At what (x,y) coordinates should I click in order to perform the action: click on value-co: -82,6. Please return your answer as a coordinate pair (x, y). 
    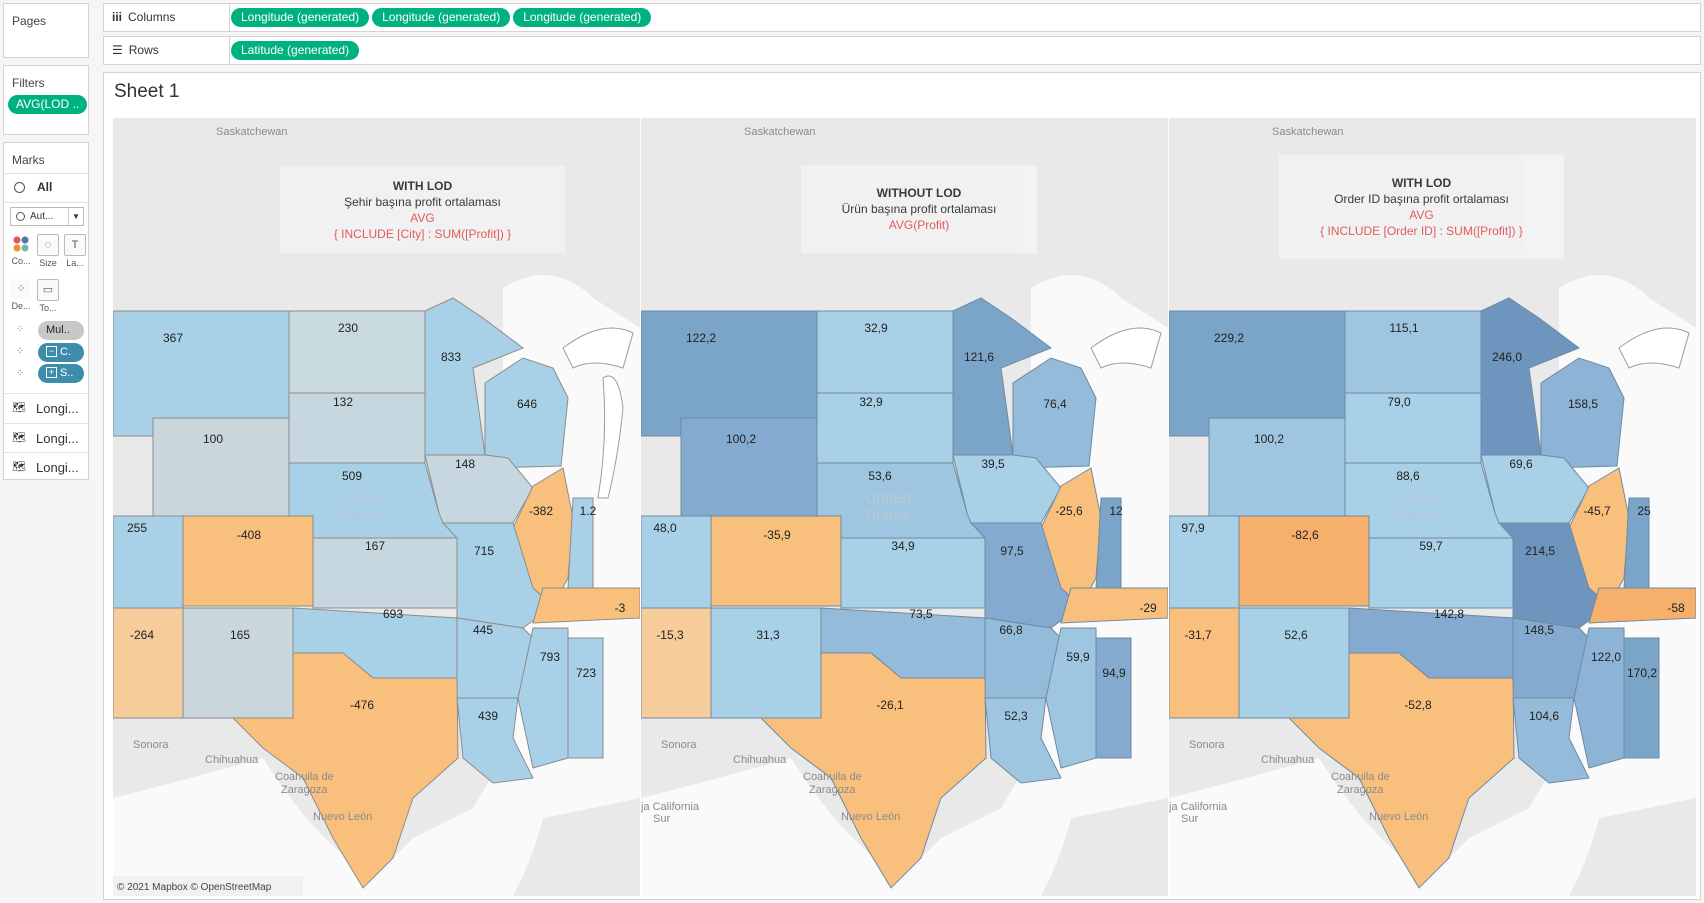
    Looking at the image, I should click on (1305, 535).